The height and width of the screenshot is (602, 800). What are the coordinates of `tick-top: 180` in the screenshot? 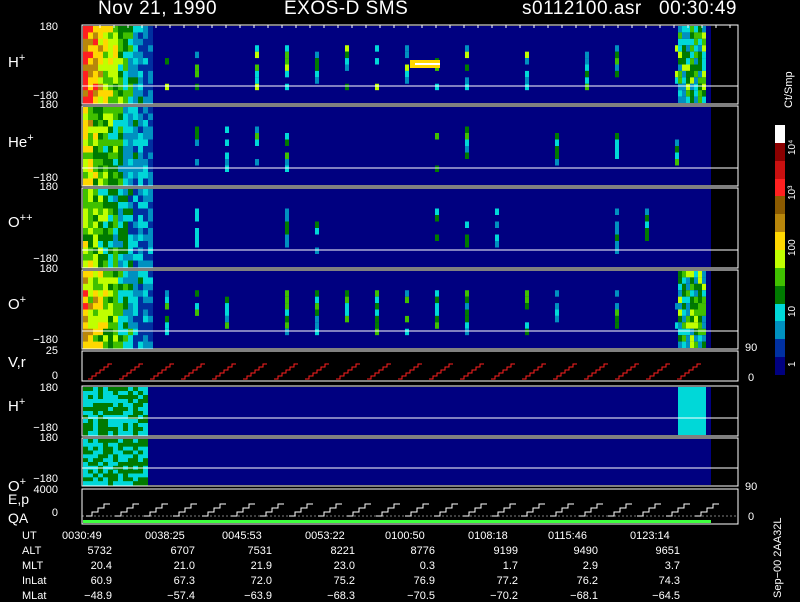 It's located at (48, 269).